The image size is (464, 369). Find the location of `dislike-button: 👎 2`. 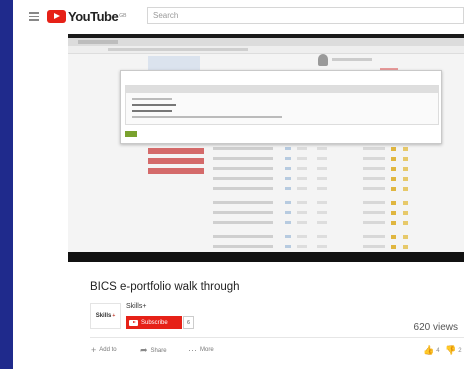

dislike-button: 👎 2 is located at coordinates (453, 350).